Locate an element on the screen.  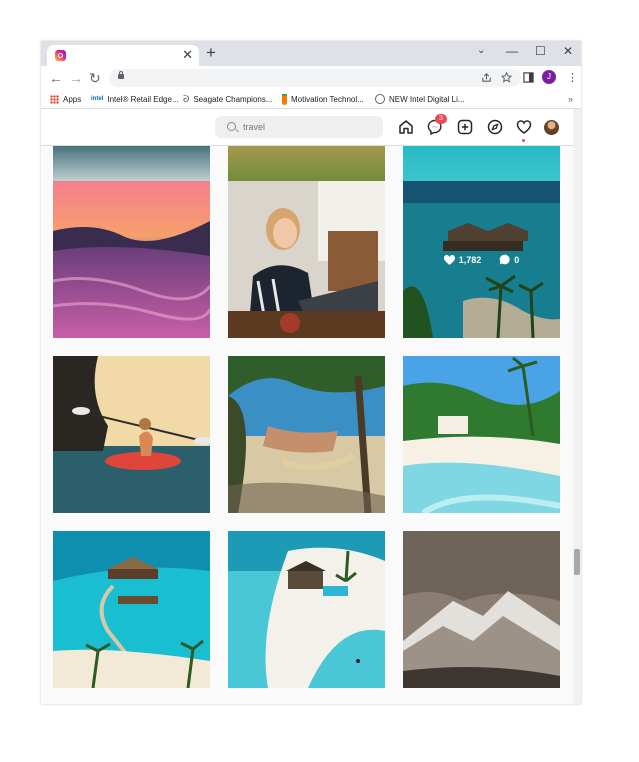
minimize-button: — is located at coordinates (512, 51).